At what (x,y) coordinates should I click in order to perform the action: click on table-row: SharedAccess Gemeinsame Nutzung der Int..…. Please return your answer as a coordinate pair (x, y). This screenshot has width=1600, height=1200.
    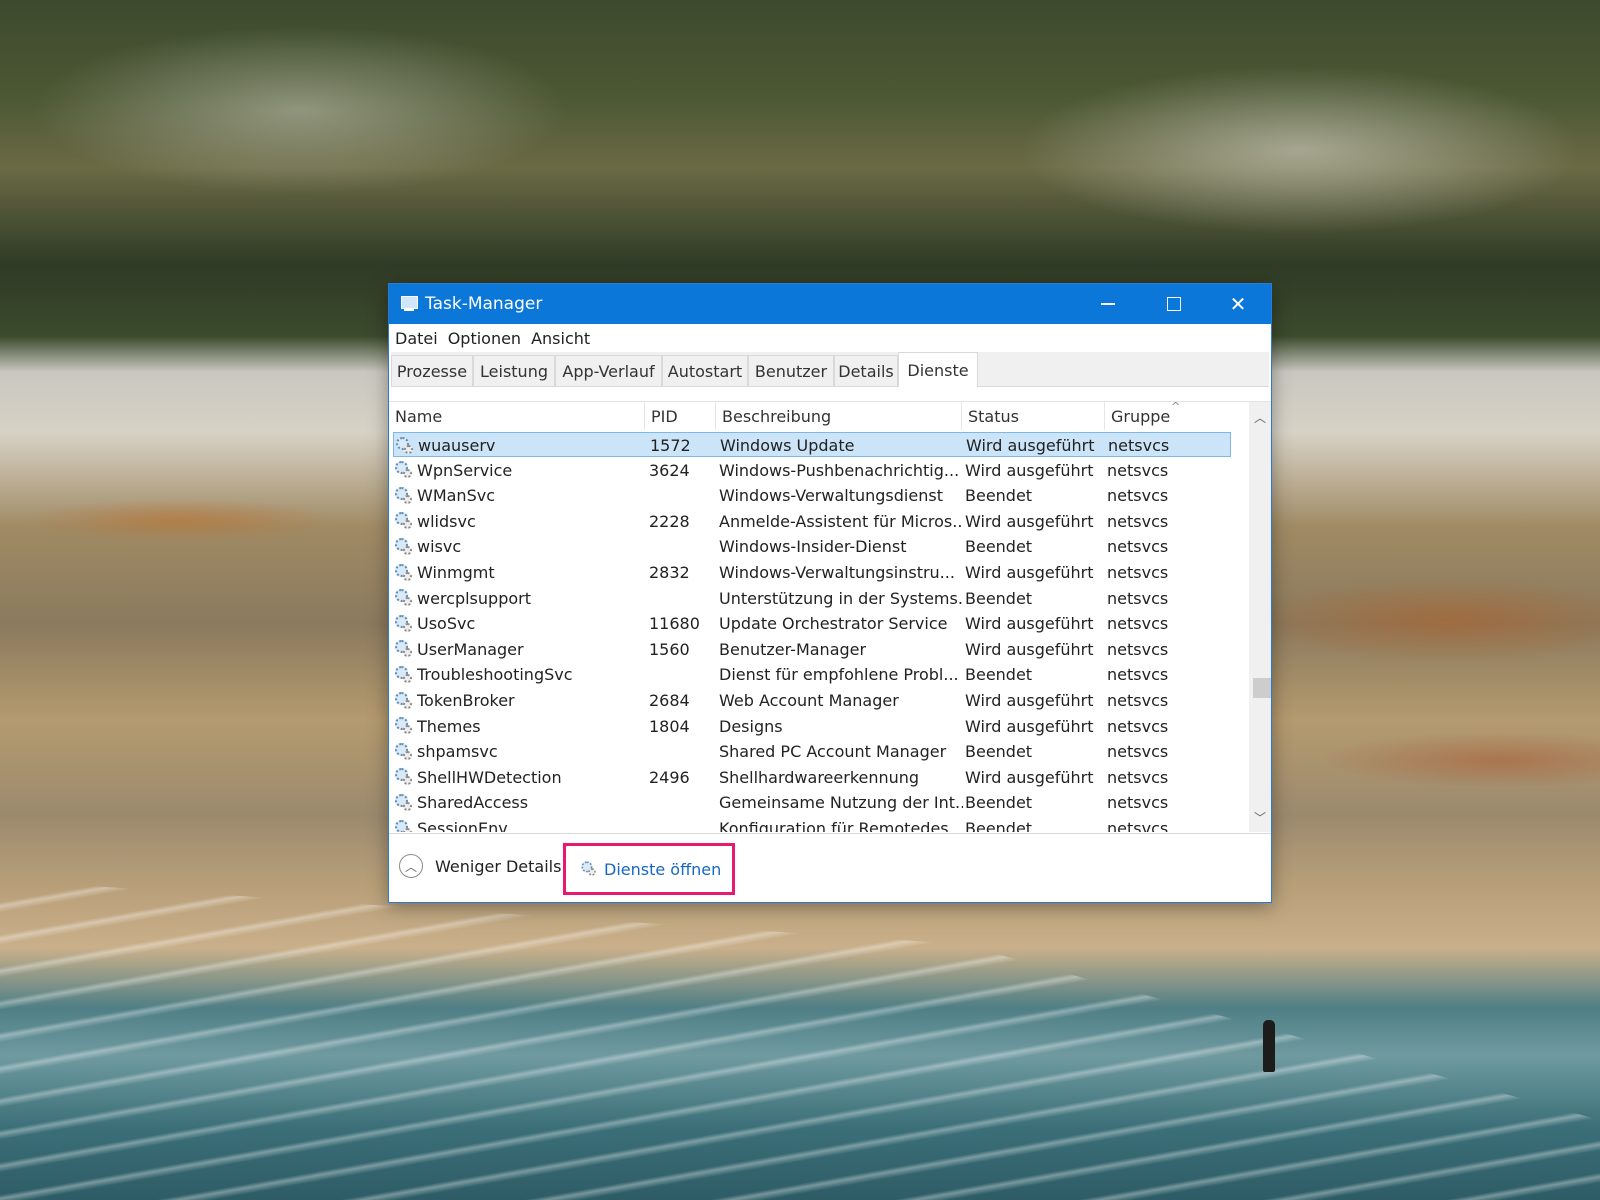
    Looking at the image, I should click on (812, 802).